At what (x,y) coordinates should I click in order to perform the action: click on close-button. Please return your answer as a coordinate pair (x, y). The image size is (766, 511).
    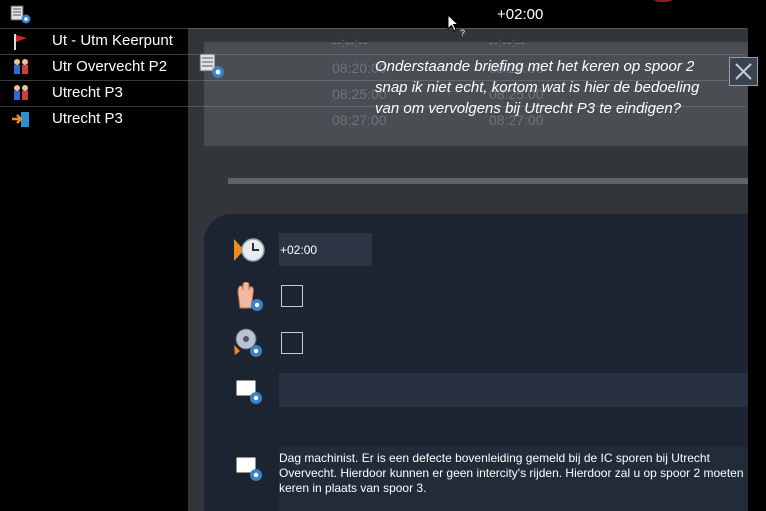
    Looking at the image, I should click on (743, 71).